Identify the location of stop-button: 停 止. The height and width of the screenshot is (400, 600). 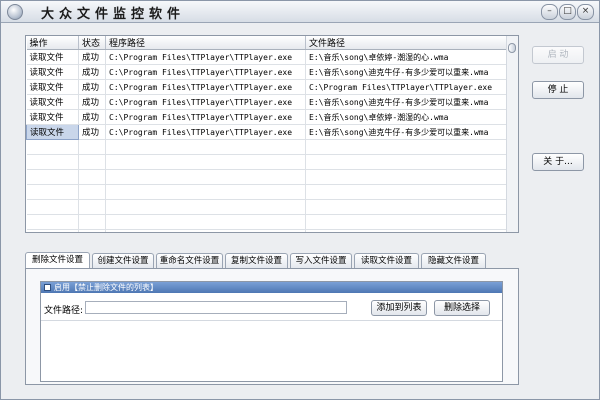
(558, 90).